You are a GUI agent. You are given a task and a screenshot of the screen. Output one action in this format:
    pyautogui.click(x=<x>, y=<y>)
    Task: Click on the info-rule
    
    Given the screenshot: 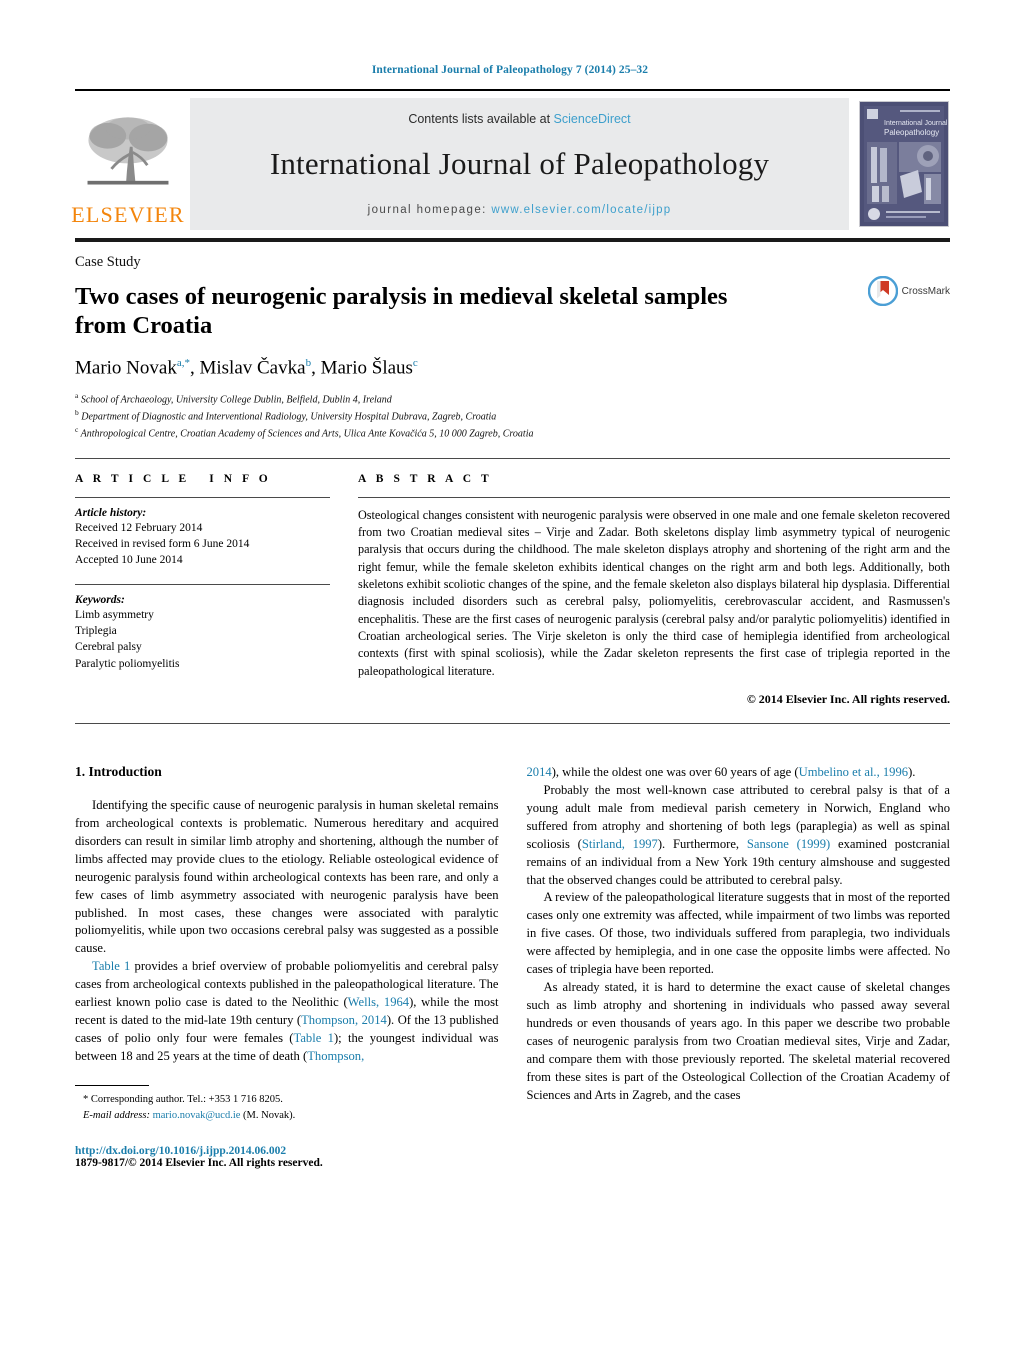 What is the action you would take?
    pyautogui.click(x=202, y=497)
    